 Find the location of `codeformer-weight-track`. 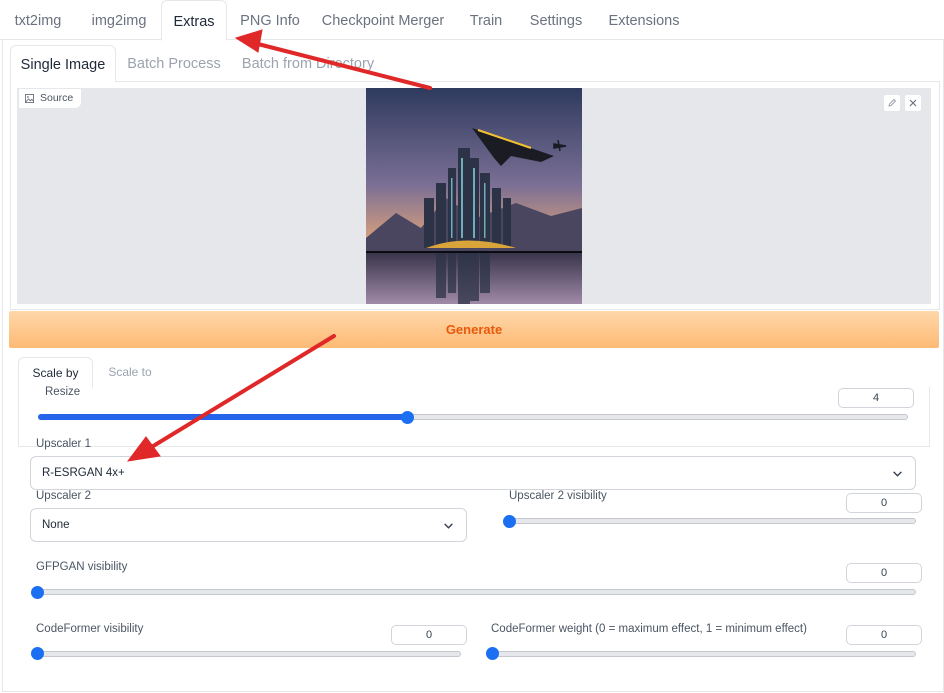

codeformer-weight-track is located at coordinates (703, 654).